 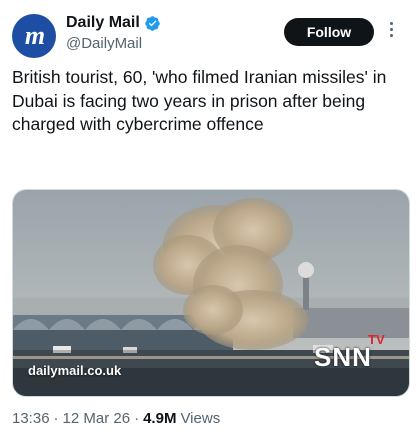 I want to click on avatar: m, so click(x=34, y=36).